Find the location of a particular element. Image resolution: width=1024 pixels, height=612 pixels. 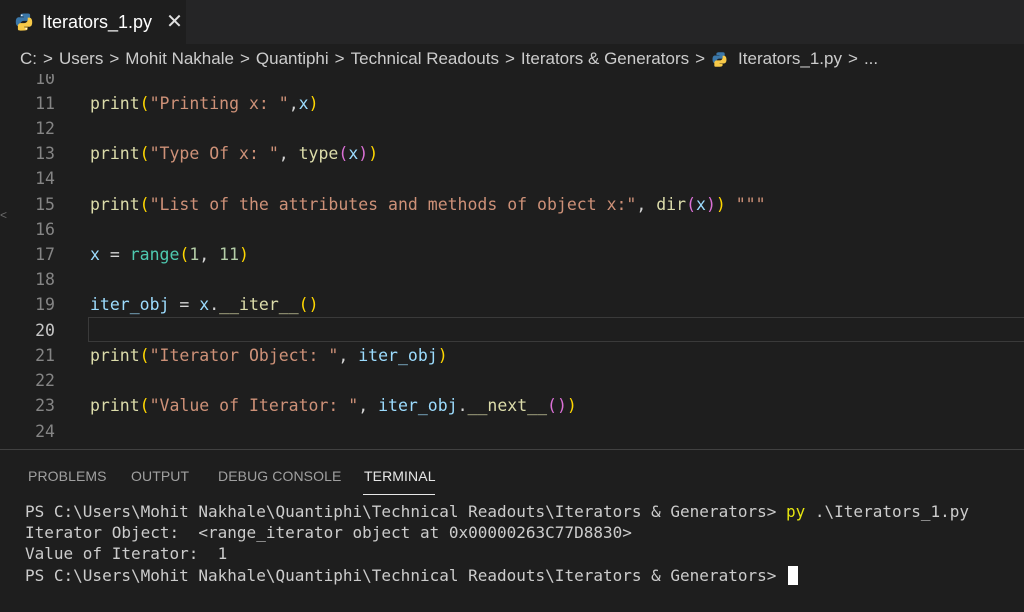

tab-iterators-1: Iterators_1.py ✕ is located at coordinates (93, 22).